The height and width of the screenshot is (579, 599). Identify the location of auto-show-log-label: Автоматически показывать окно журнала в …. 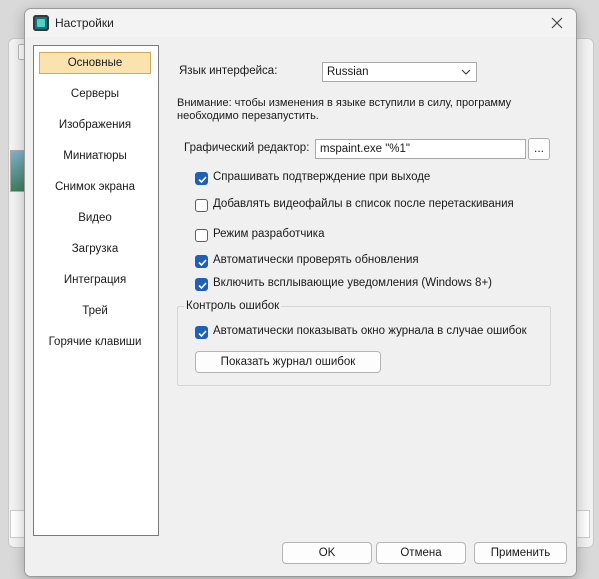
(370, 331).